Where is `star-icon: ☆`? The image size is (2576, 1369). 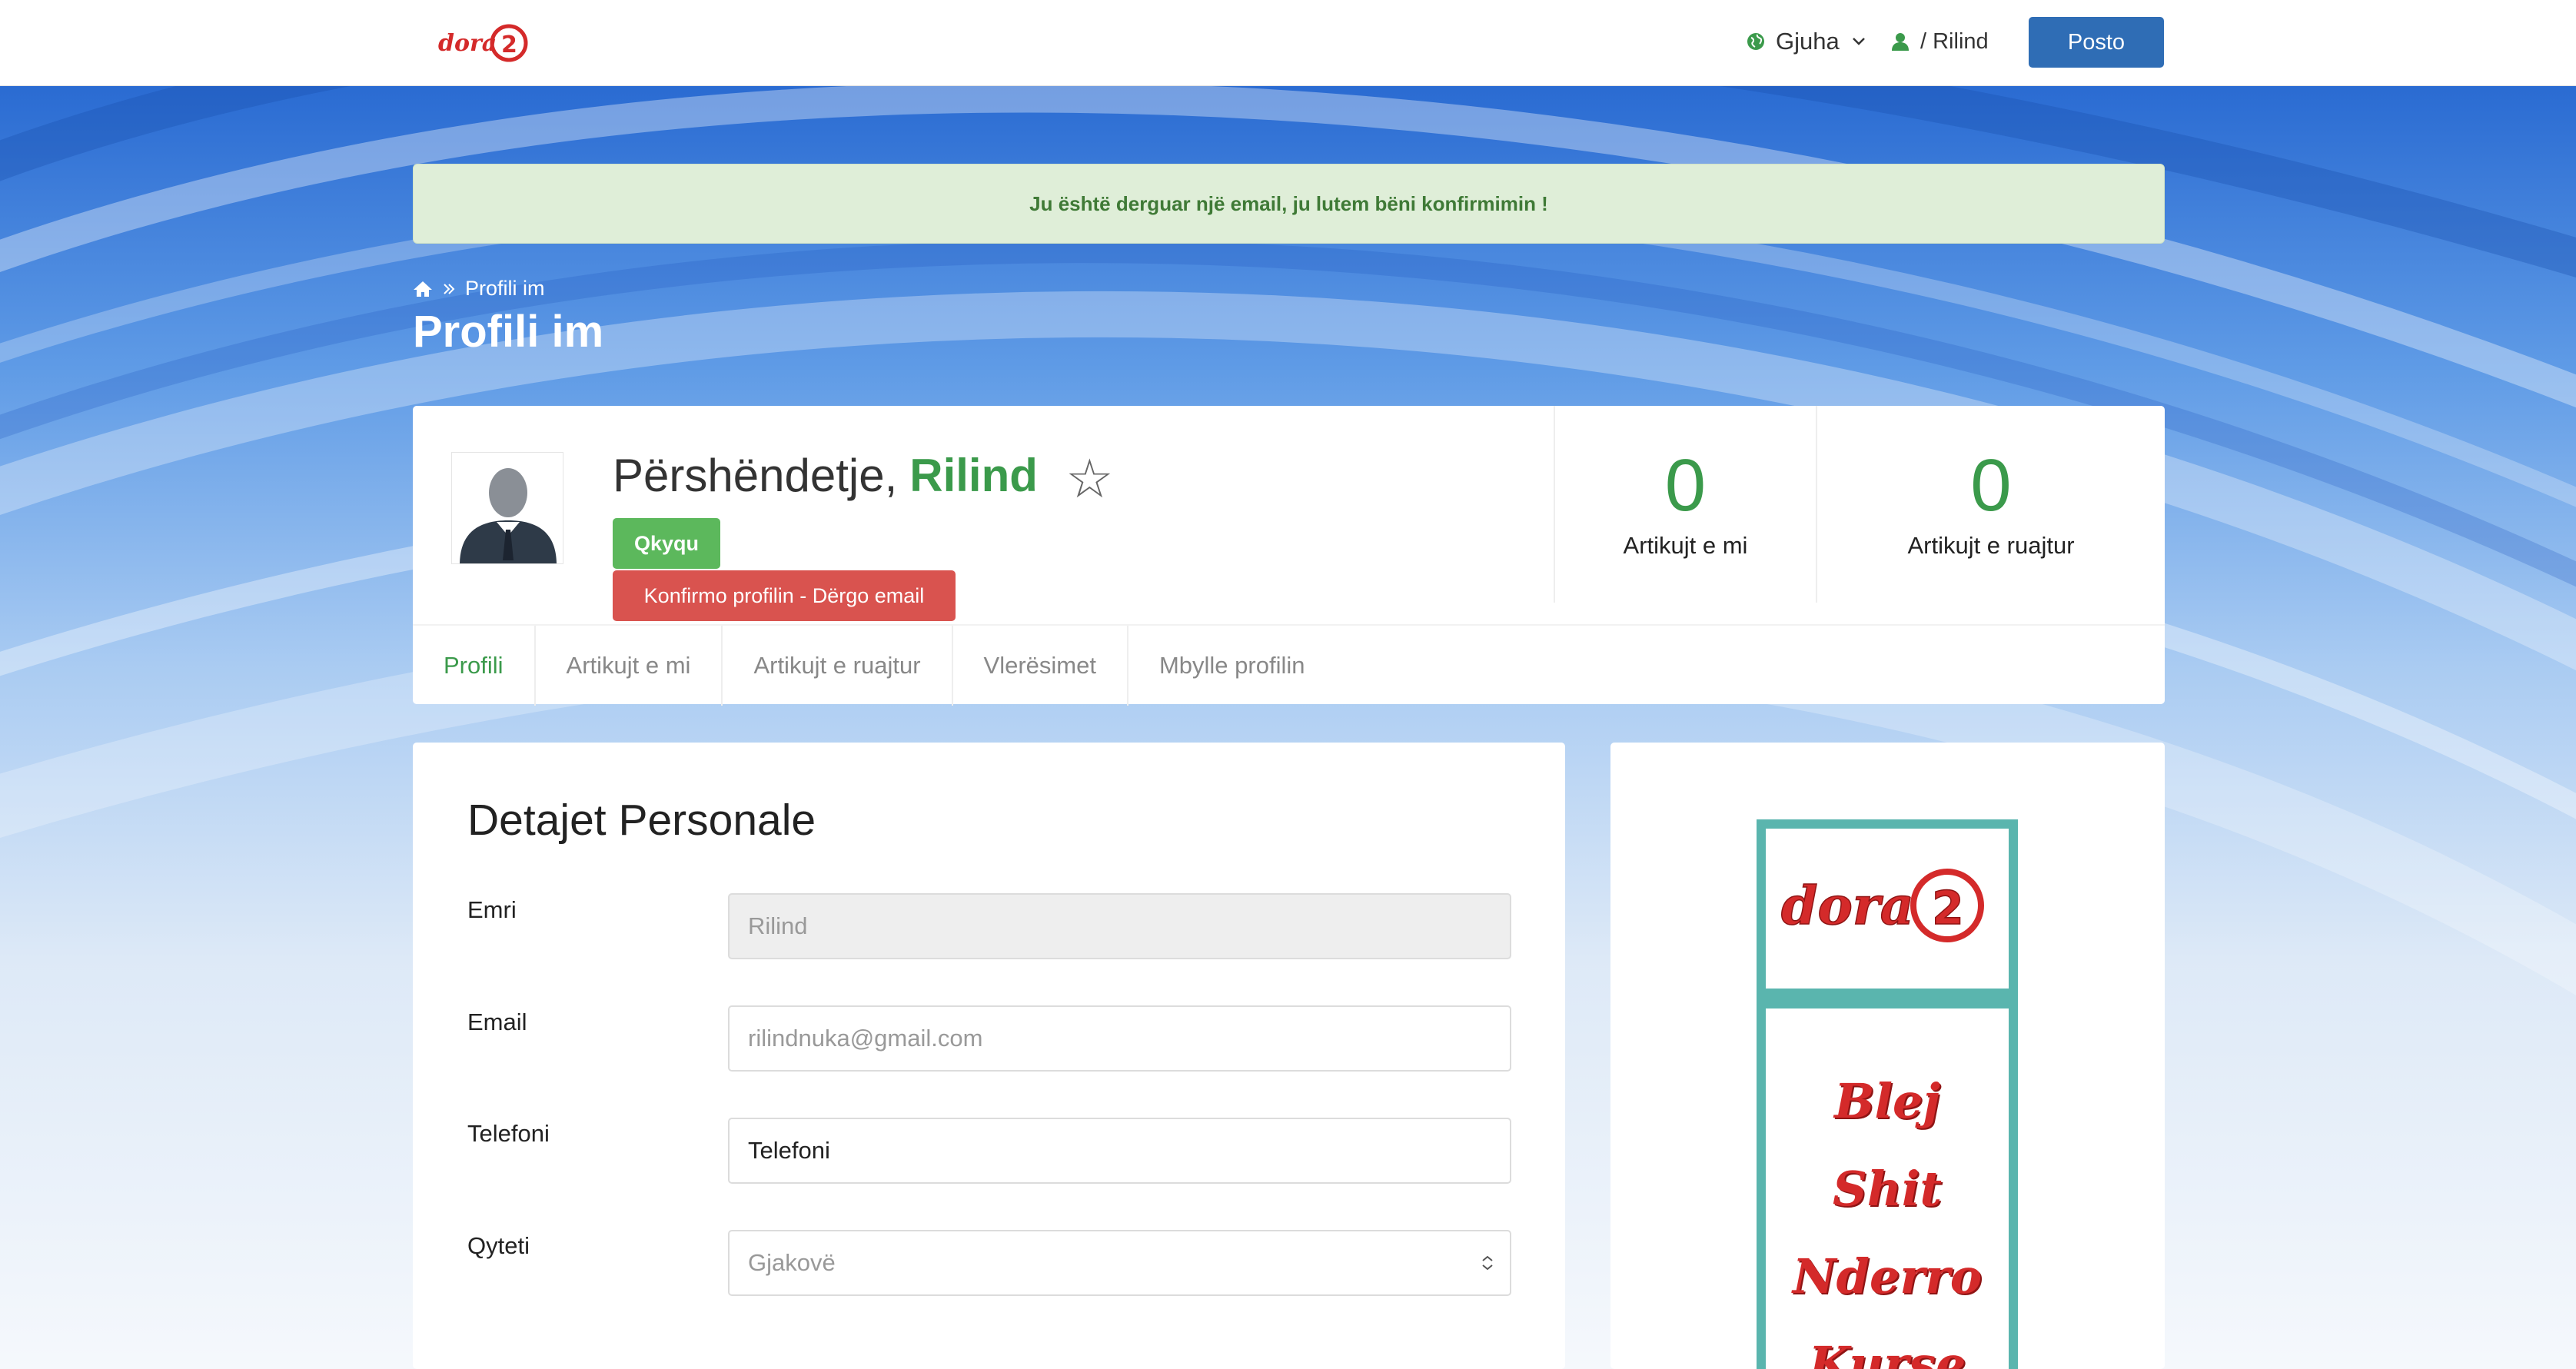
star-icon: ☆ is located at coordinates (1089, 478).